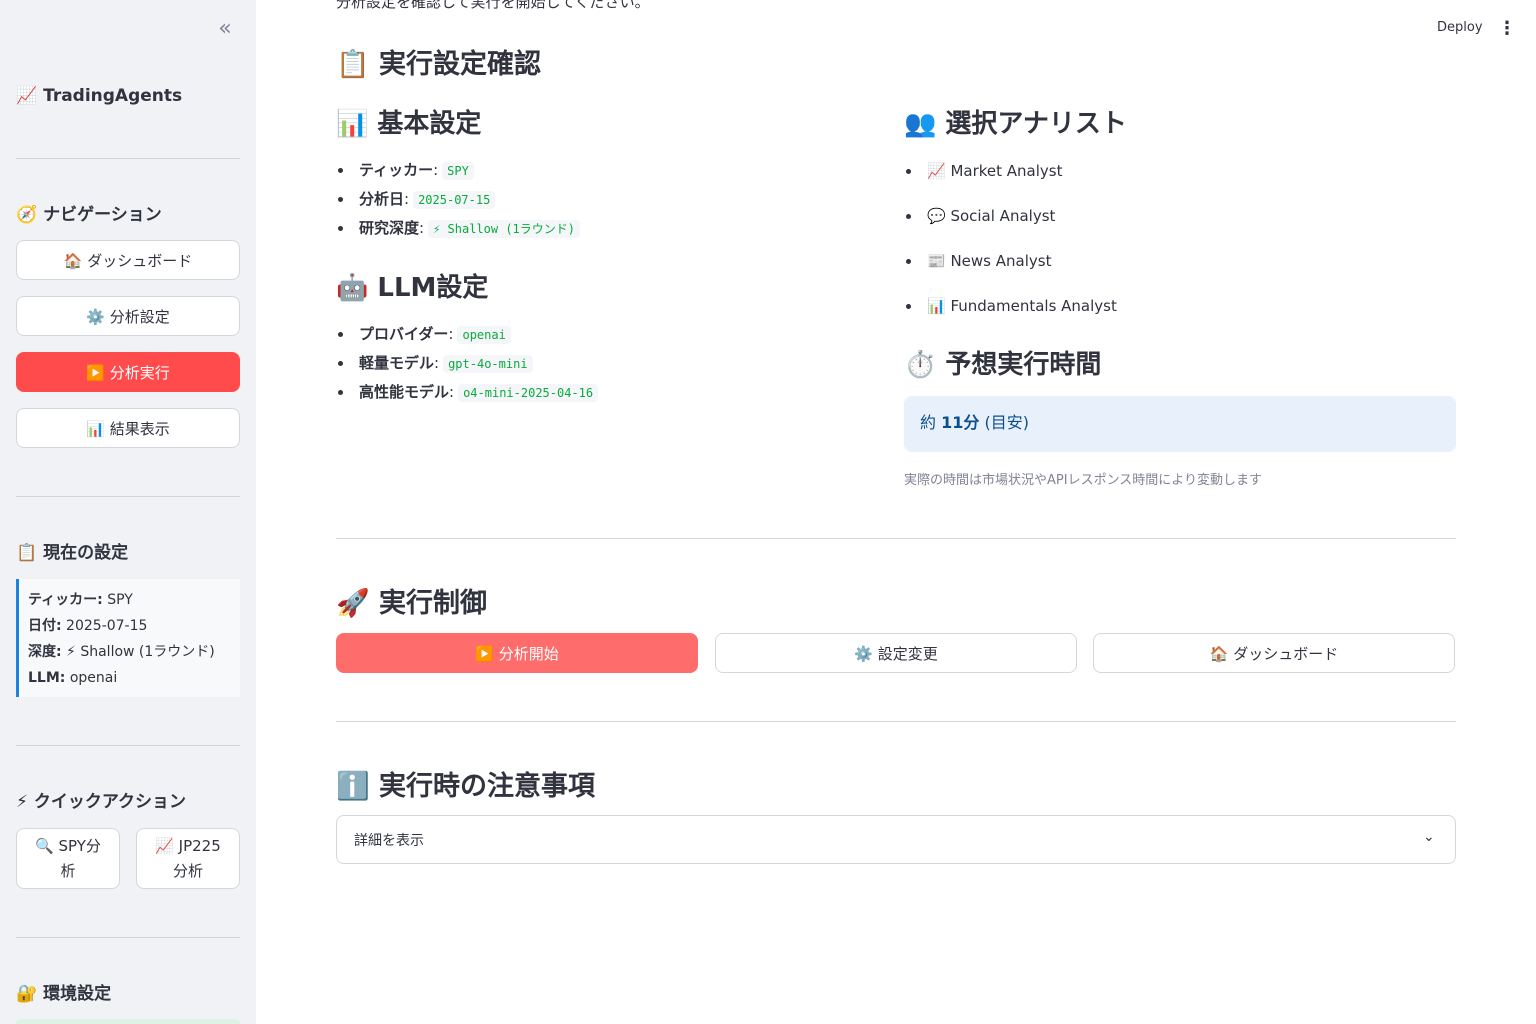 The image size is (1536, 1024). I want to click on list-item: ティッカー: SPY, so click(458, 170).